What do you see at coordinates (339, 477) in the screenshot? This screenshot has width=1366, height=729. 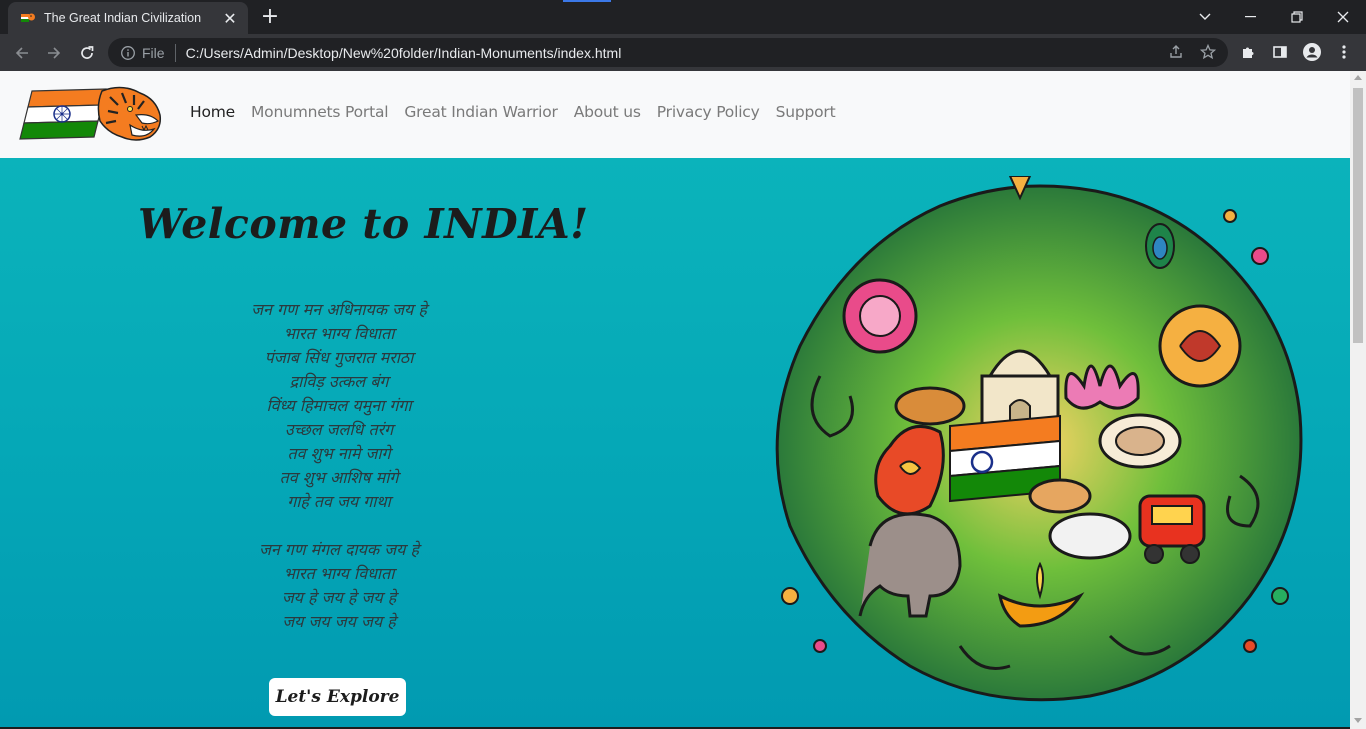 I see `anthem-line: तव शुभ आशिष मांगे` at bounding box center [339, 477].